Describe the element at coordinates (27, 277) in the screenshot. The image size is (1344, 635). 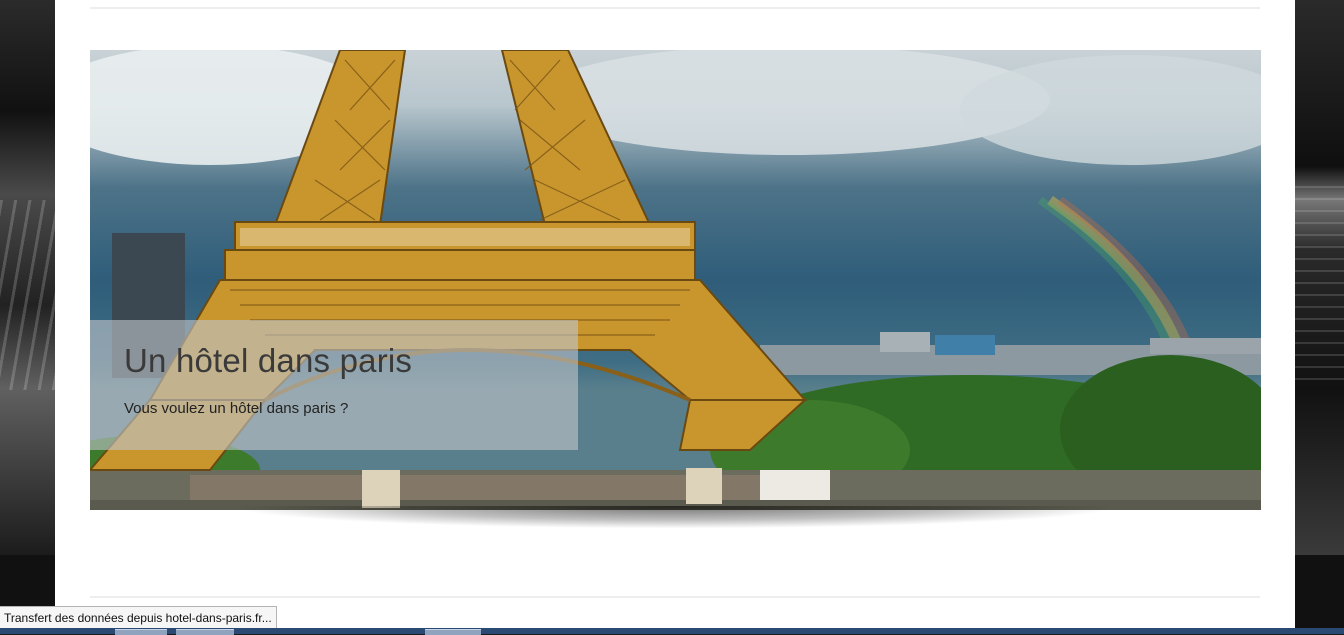
I see `background-photo-left` at that location.